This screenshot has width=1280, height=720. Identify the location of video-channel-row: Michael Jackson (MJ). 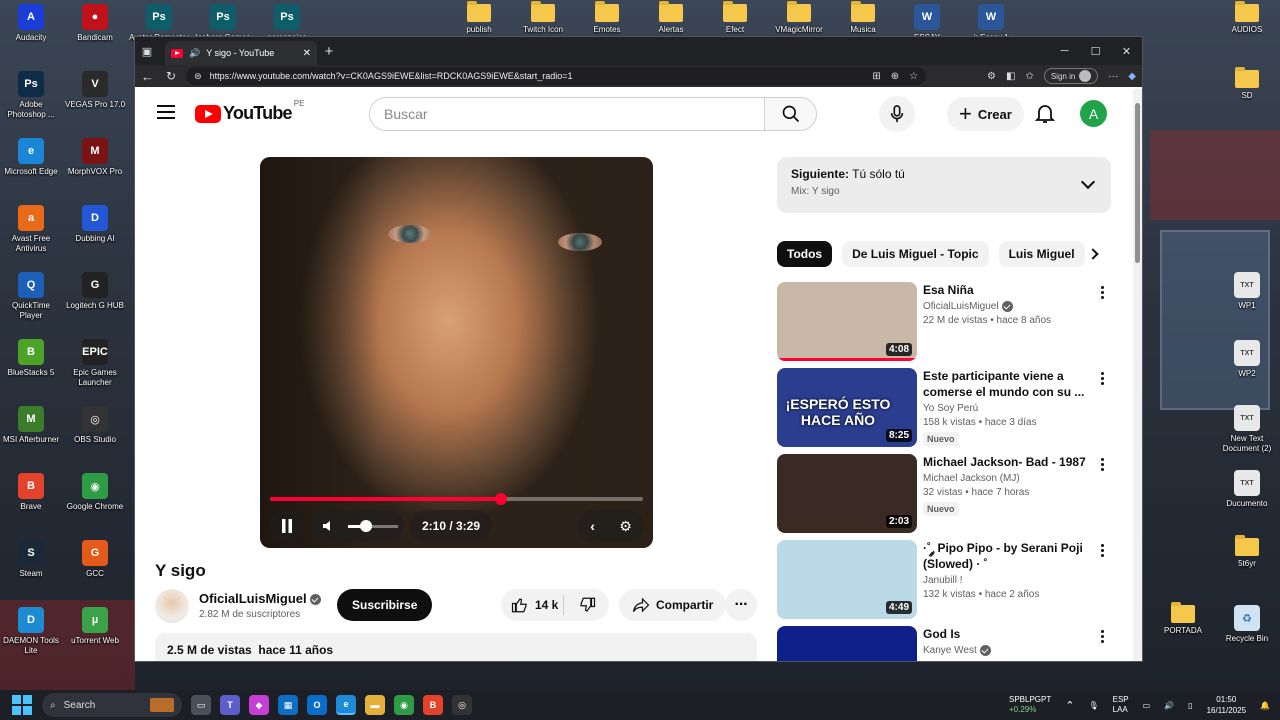
(1006, 478).